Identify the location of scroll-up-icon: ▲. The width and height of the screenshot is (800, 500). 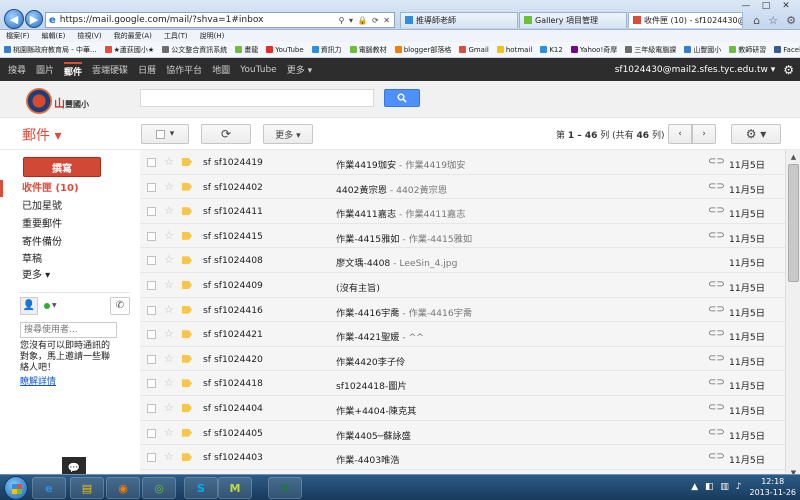
(793, 157).